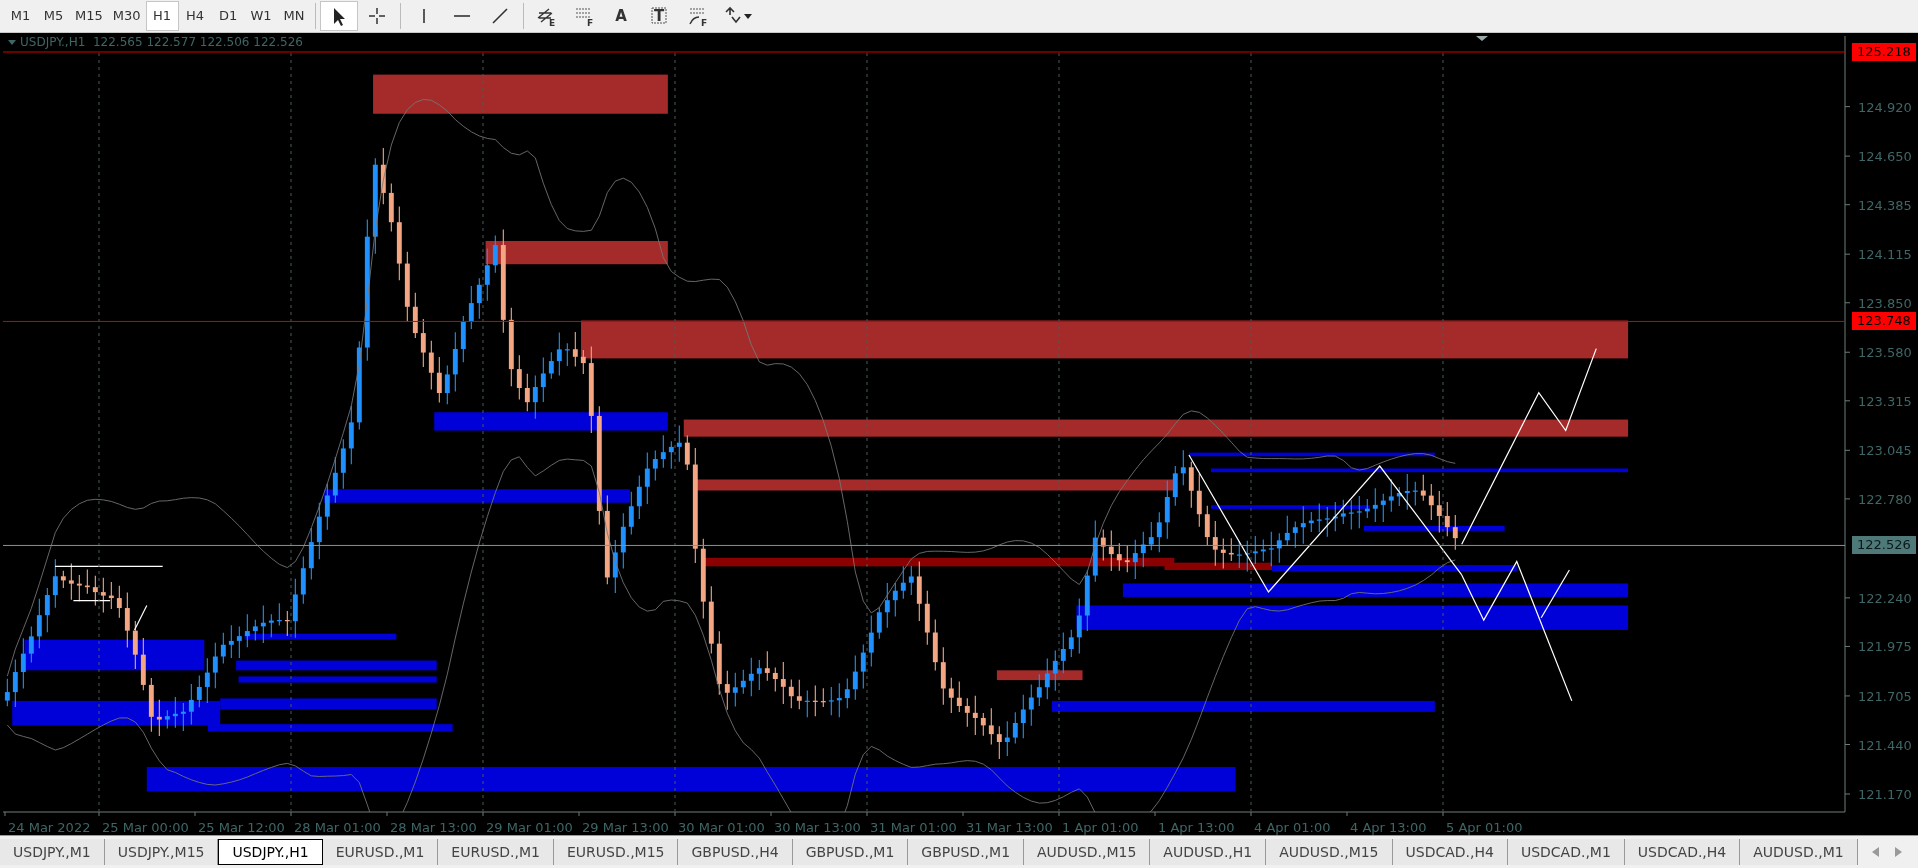 This screenshot has height=868, width=1918. I want to click on text-tool-icon: A, so click(622, 16).